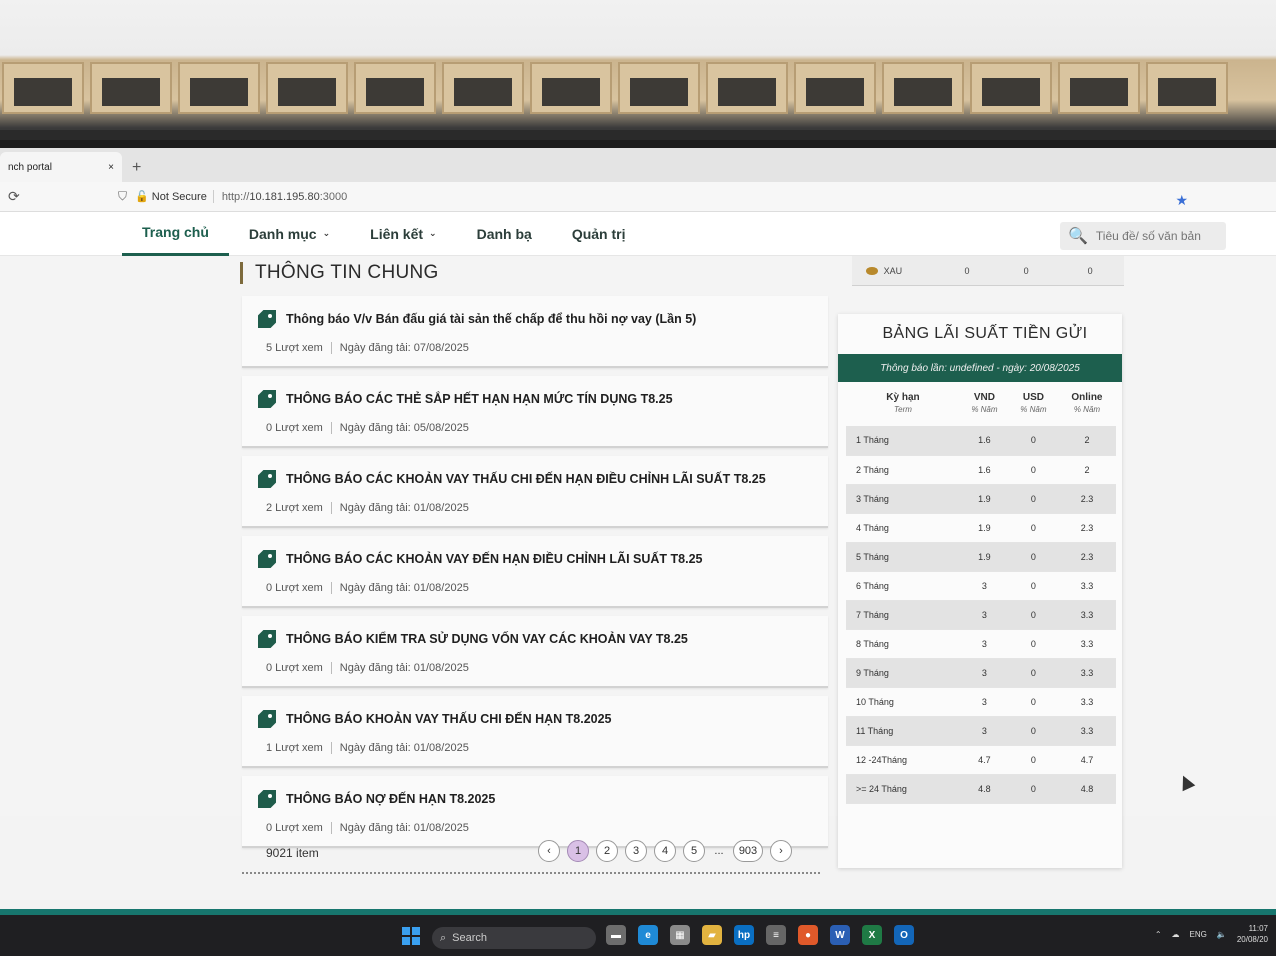 Image resolution: width=1276 pixels, height=956 pixels. I want to click on header-label: VND, so click(984, 397).